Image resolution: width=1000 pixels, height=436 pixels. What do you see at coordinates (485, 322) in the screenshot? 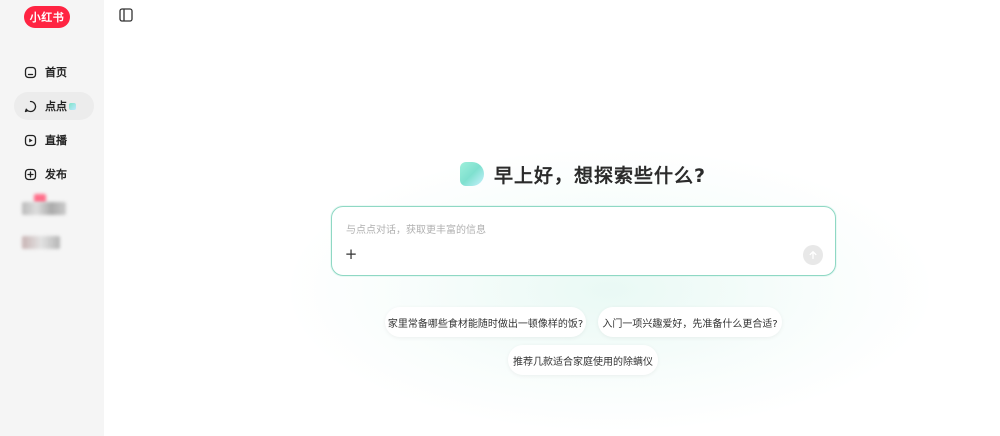
I see `suggestion-chip: 家里常备哪些食材能随时做出一顿像样的饭?` at bounding box center [485, 322].